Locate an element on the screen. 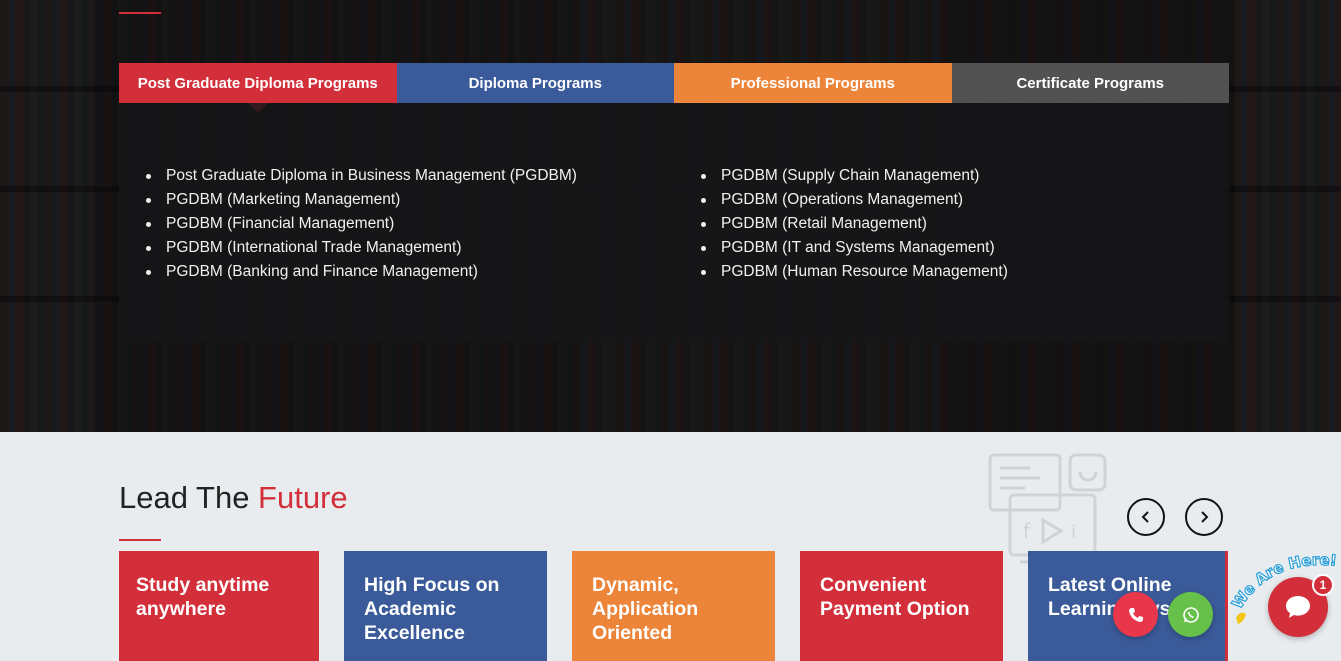  chevron-right-icon is located at coordinates (1205, 517).